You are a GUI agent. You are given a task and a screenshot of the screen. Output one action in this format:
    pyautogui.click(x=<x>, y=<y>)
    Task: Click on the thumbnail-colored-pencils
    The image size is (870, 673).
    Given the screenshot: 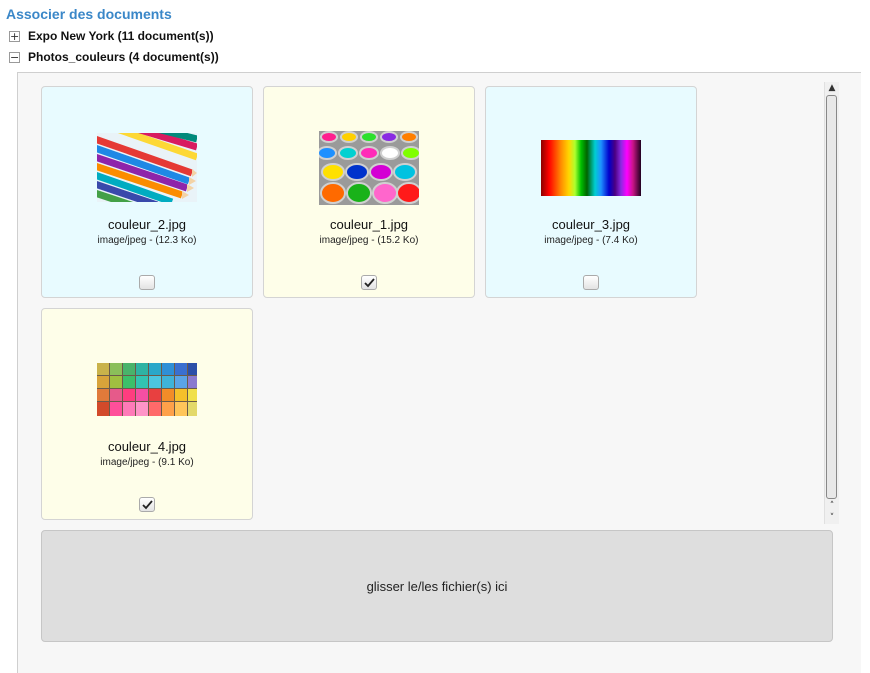 What is the action you would take?
    pyautogui.click(x=147, y=167)
    